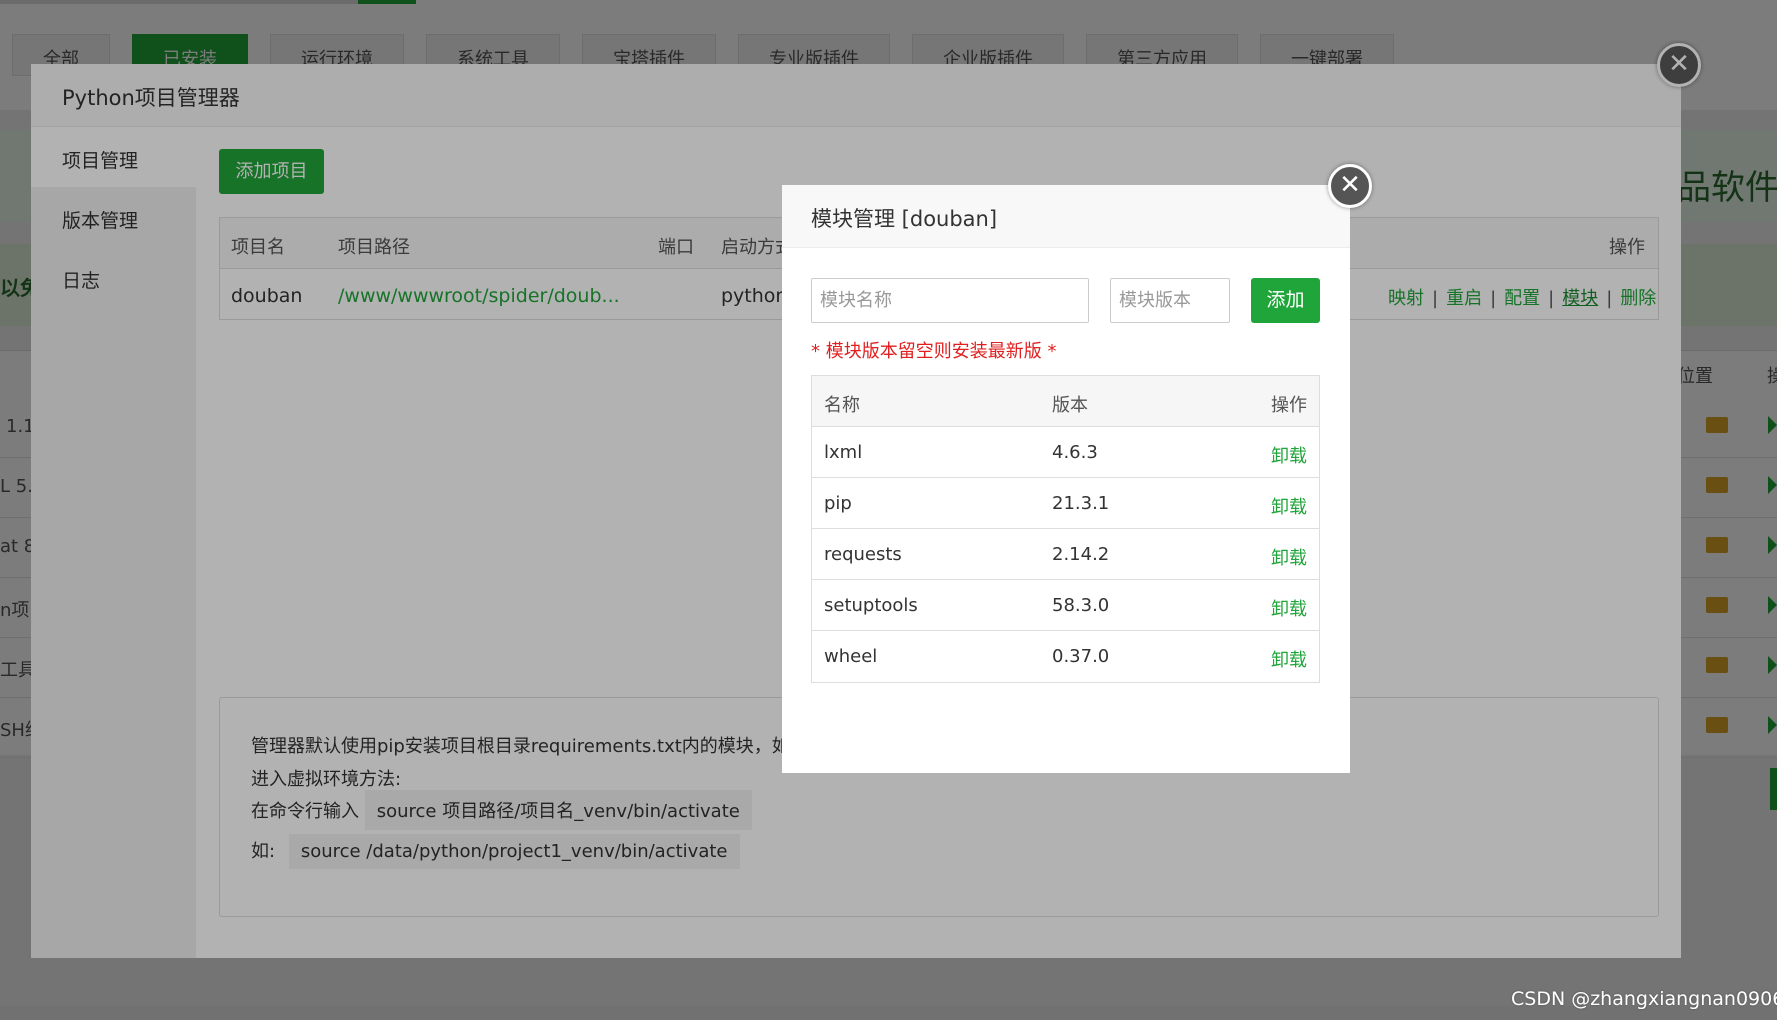  Describe the element at coordinates (838, 503) in the screenshot. I see `module-name: pip` at that location.